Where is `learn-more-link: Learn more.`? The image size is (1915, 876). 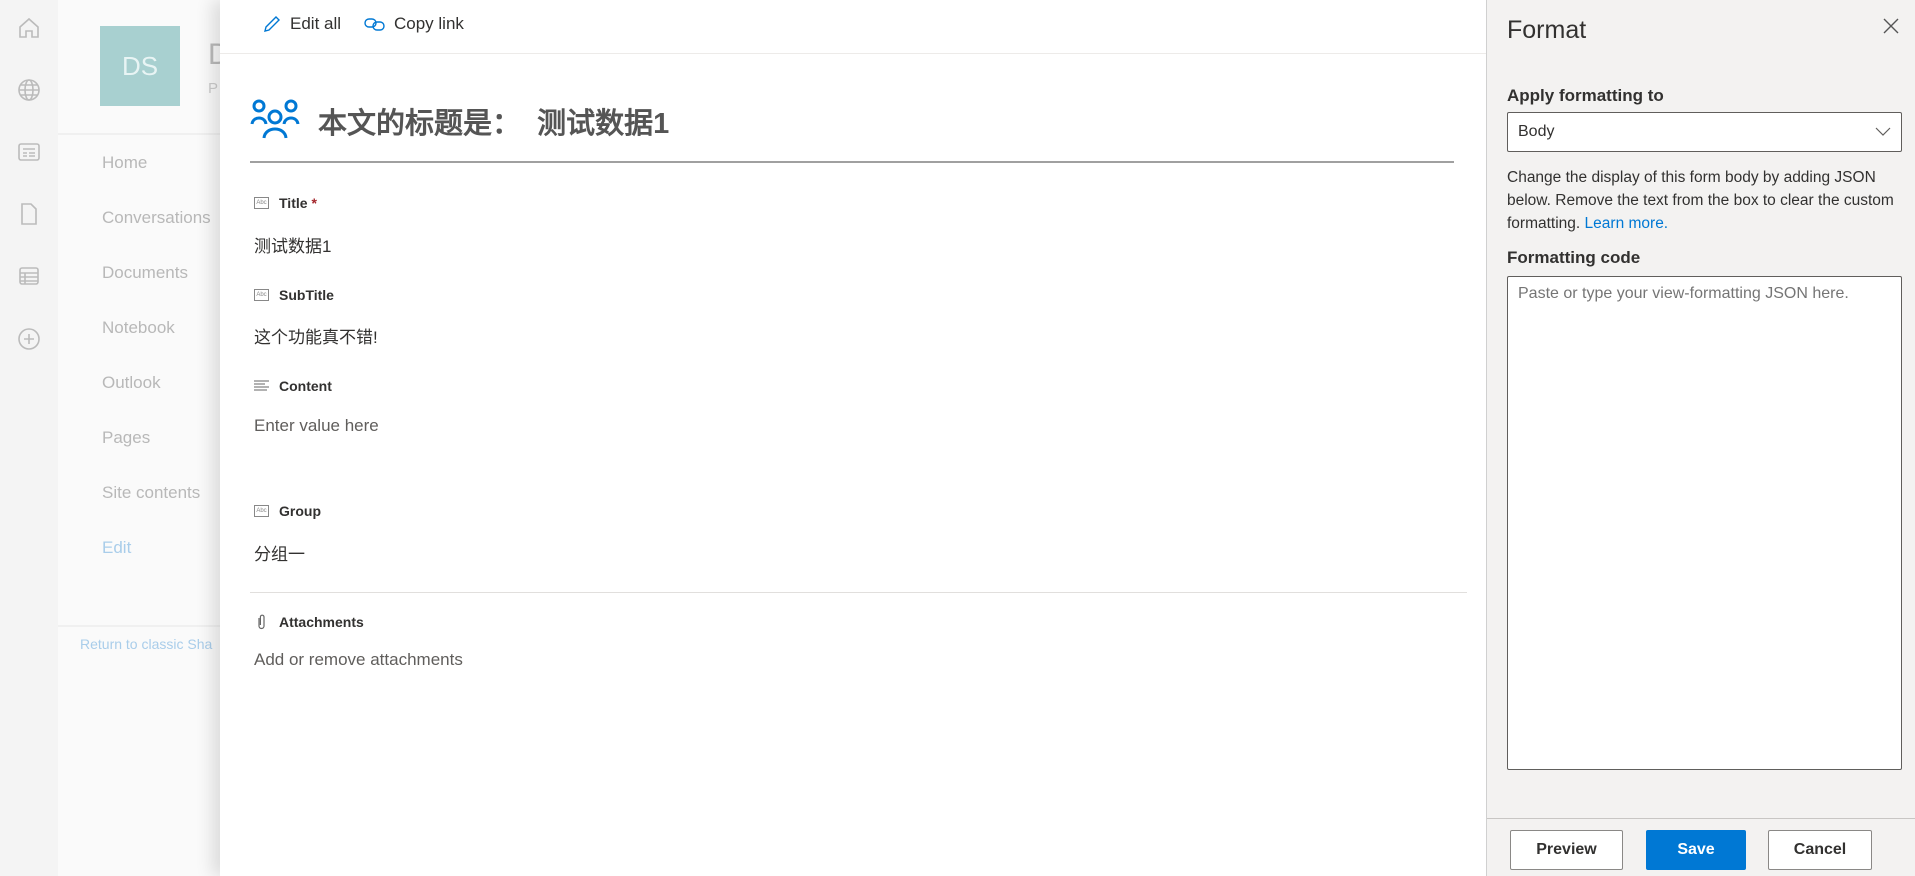
learn-more-link: Learn more. is located at coordinates (1627, 223).